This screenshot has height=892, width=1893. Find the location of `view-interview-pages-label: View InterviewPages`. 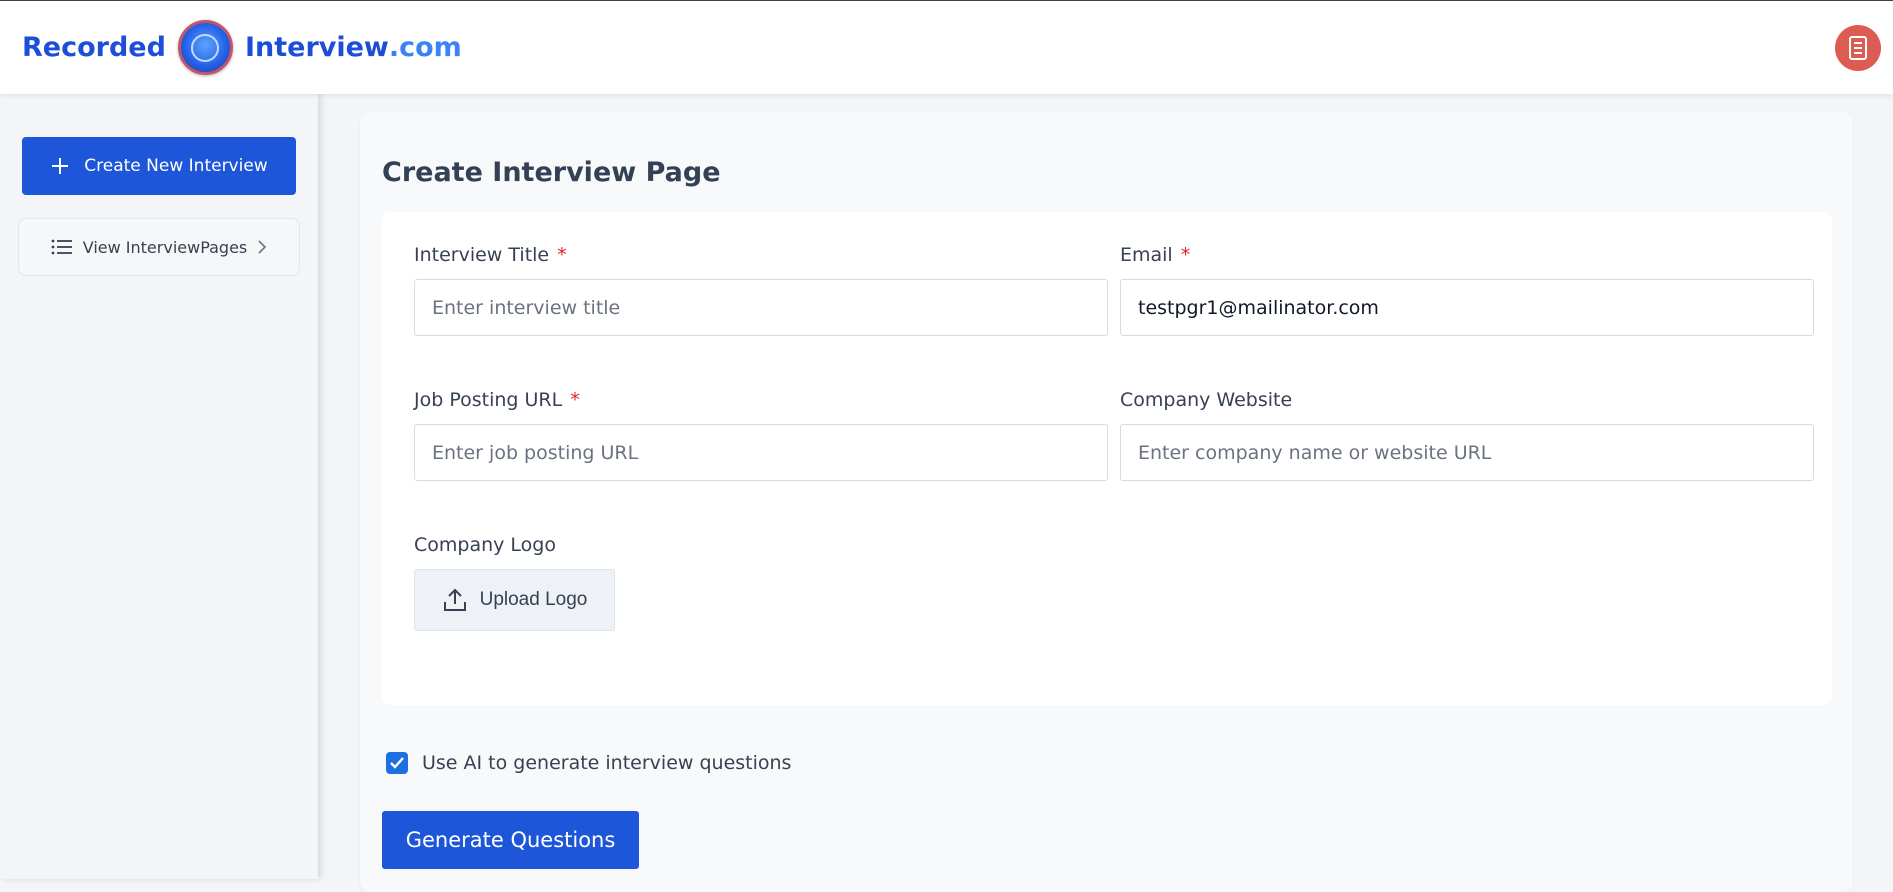

view-interview-pages-label: View InterviewPages is located at coordinates (165, 247).